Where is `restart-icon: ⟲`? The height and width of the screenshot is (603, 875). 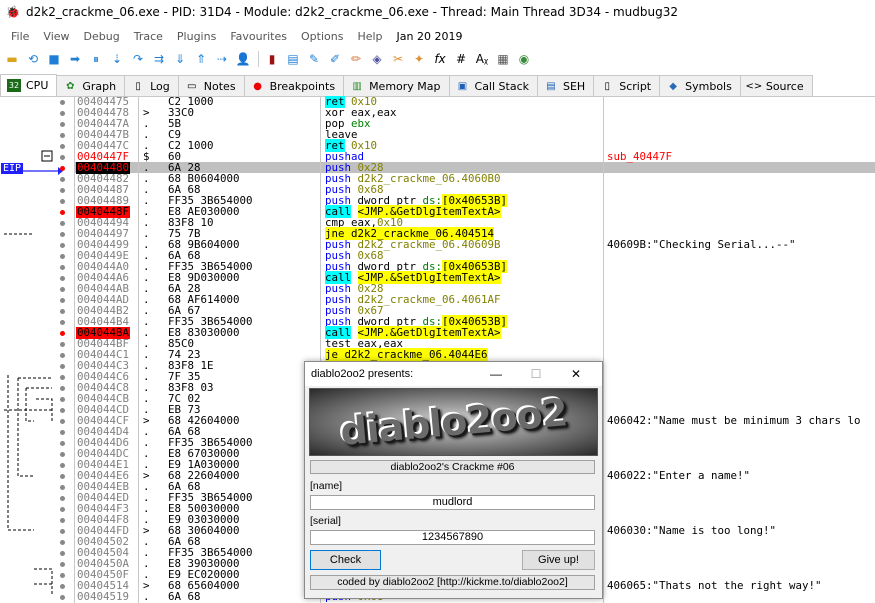 restart-icon: ⟲ is located at coordinates (33, 59).